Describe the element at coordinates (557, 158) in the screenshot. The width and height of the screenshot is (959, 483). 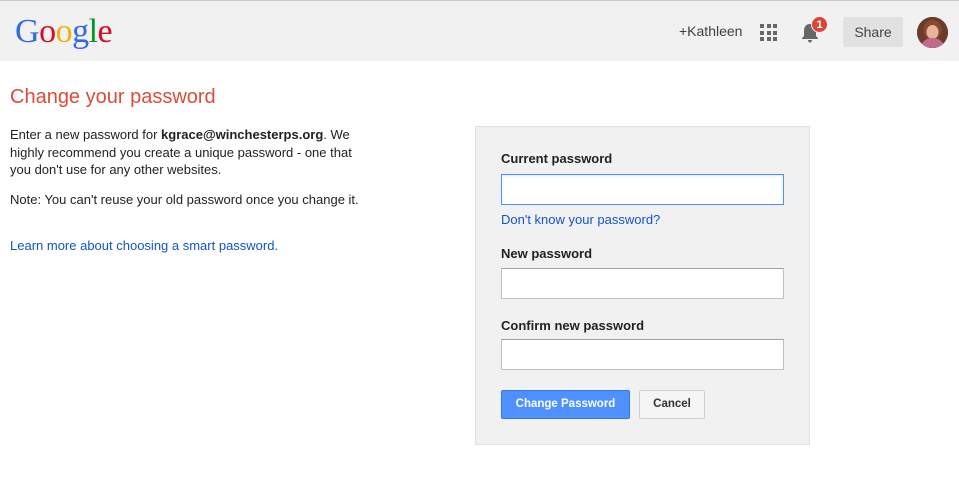
I see `current-password-label: Current password` at that location.